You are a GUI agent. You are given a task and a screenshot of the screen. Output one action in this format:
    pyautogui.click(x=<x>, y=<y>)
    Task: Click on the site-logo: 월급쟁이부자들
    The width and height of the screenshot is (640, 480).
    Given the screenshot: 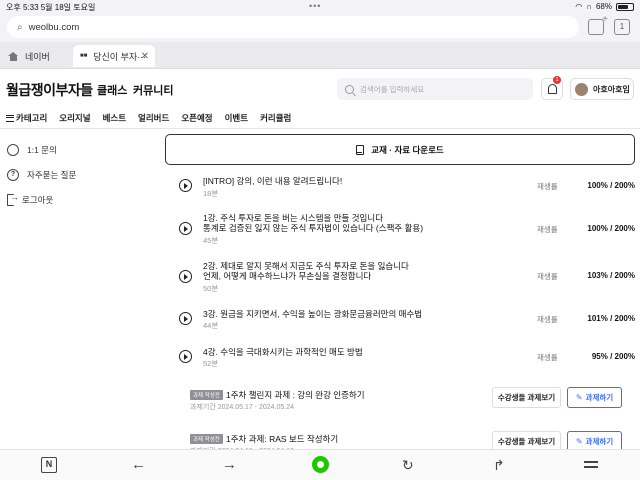 What is the action you would take?
    pyautogui.click(x=49, y=90)
    